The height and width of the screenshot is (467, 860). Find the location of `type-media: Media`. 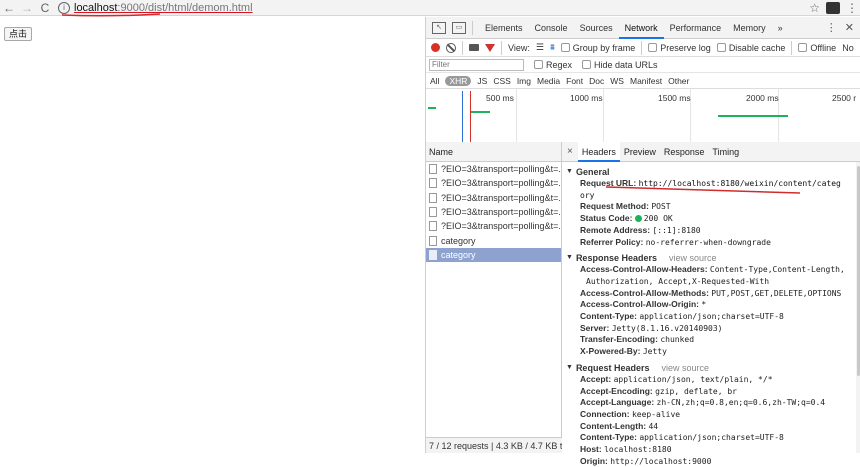

type-media: Media is located at coordinates (548, 81).